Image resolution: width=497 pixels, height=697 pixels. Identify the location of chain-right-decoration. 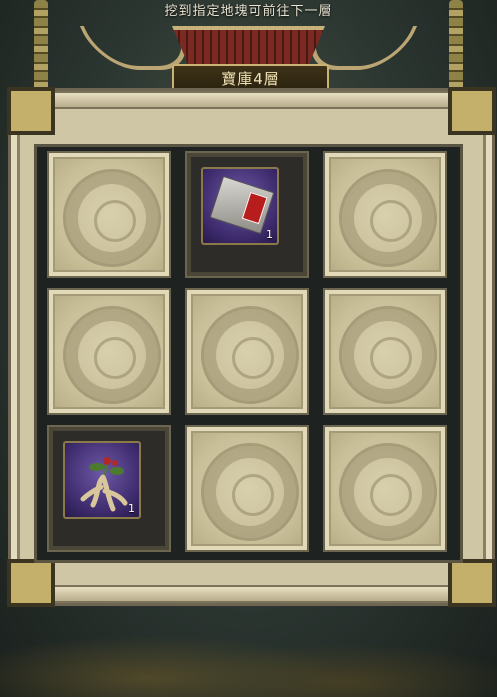
(456, 50).